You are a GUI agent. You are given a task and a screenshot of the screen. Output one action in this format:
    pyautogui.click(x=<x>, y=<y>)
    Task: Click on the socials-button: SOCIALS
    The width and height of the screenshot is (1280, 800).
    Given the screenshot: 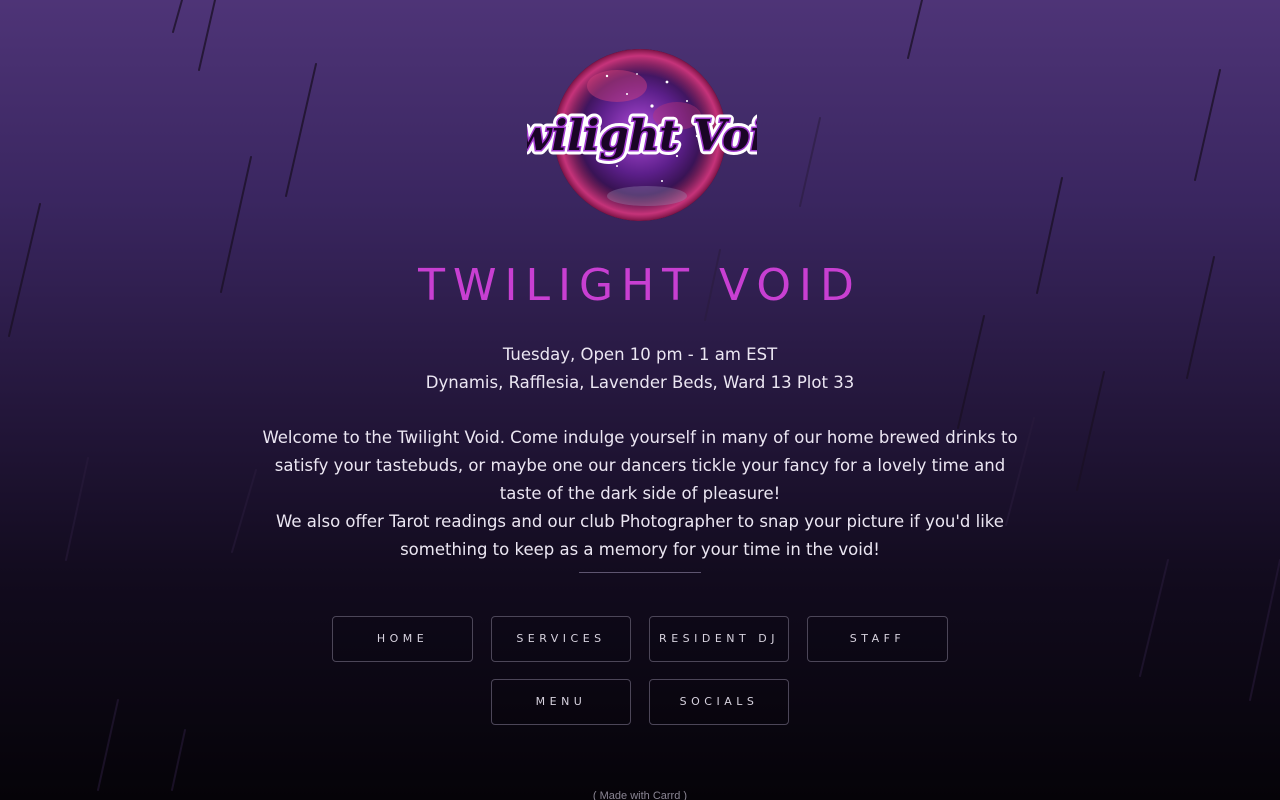 What is the action you would take?
    pyautogui.click(x=719, y=702)
    